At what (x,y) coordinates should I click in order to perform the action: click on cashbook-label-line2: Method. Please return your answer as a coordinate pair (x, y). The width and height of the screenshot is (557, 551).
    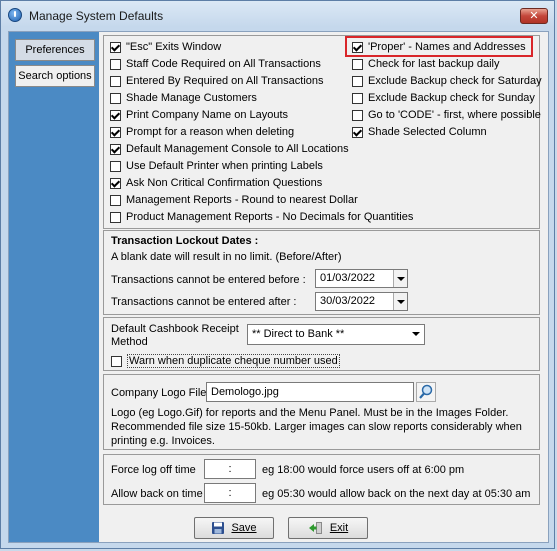
    Looking at the image, I should click on (129, 342).